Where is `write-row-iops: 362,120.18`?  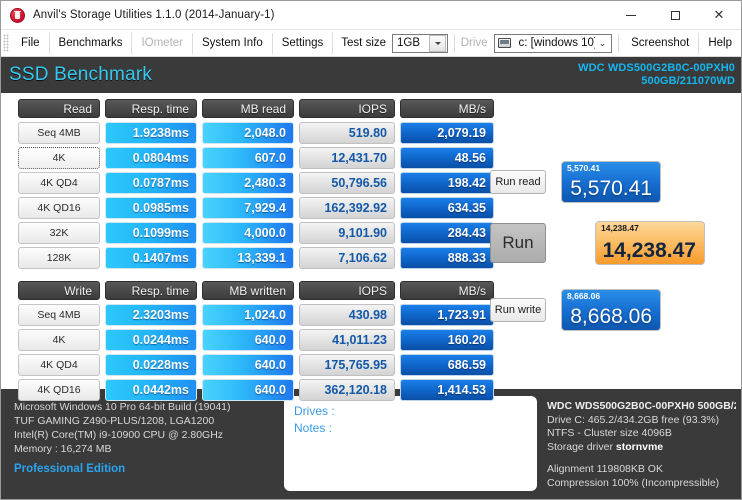 write-row-iops: 362,120.18 is located at coordinates (347, 390).